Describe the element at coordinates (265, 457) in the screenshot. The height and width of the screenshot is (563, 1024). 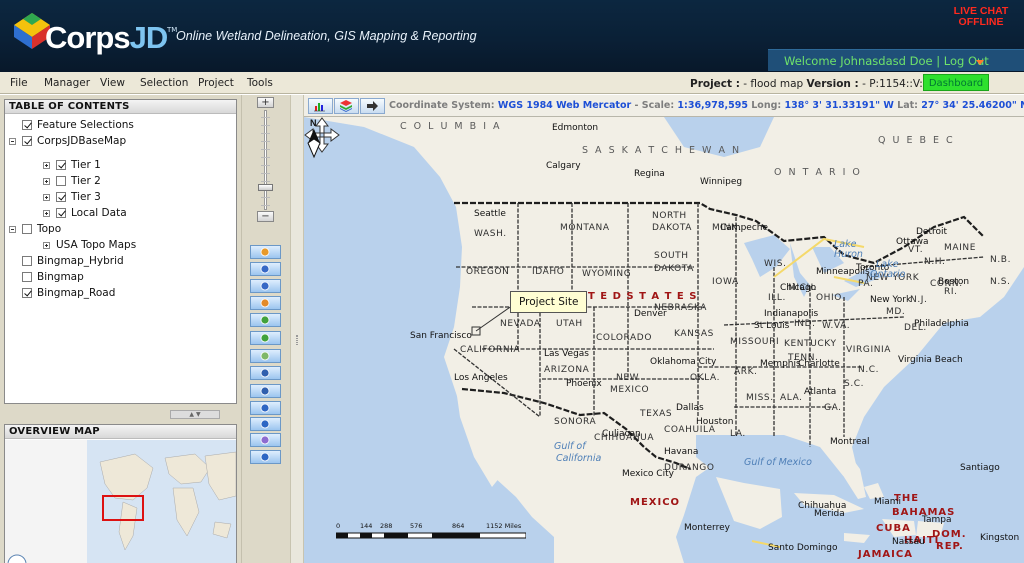
I see `checkmark-button` at that location.